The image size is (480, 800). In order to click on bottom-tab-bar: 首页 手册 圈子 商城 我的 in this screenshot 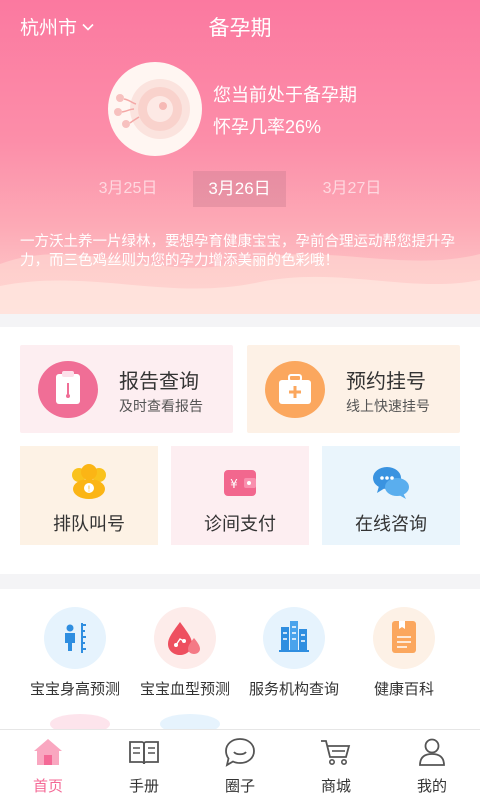, I will do `click(240, 764)`.